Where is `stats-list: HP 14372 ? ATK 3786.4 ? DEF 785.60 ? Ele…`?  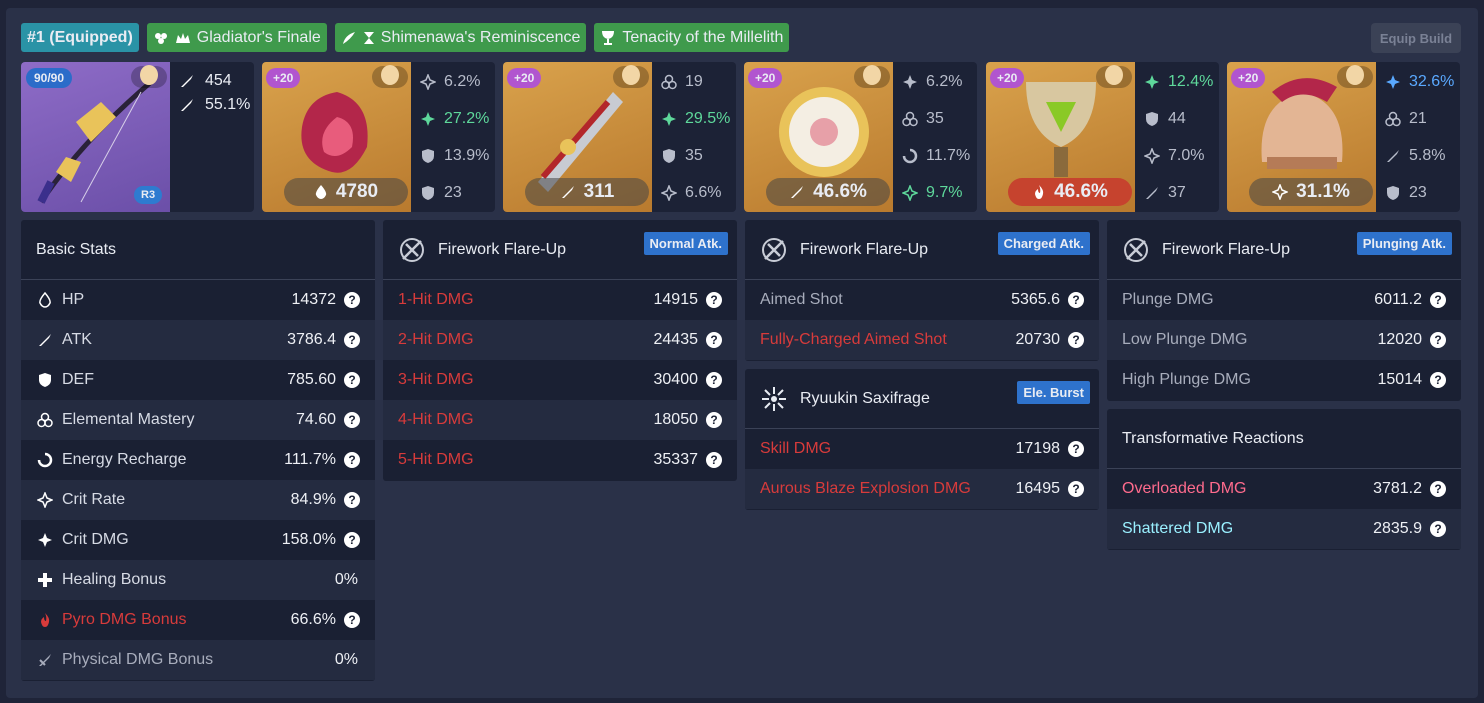
stats-list: HP 14372 ? ATK 3786.4 ? DEF 785.60 ? Ele… is located at coordinates (198, 480).